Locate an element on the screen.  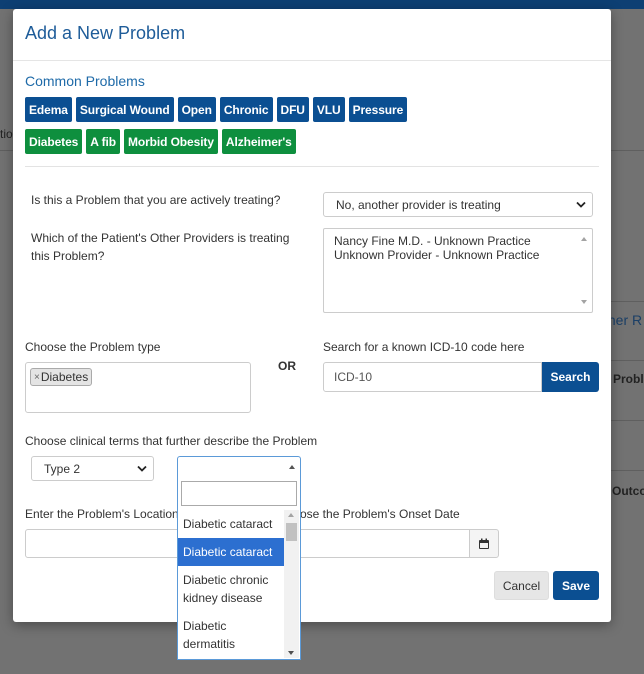
problem-type-tag-label: Diabetes is located at coordinates (64, 377).